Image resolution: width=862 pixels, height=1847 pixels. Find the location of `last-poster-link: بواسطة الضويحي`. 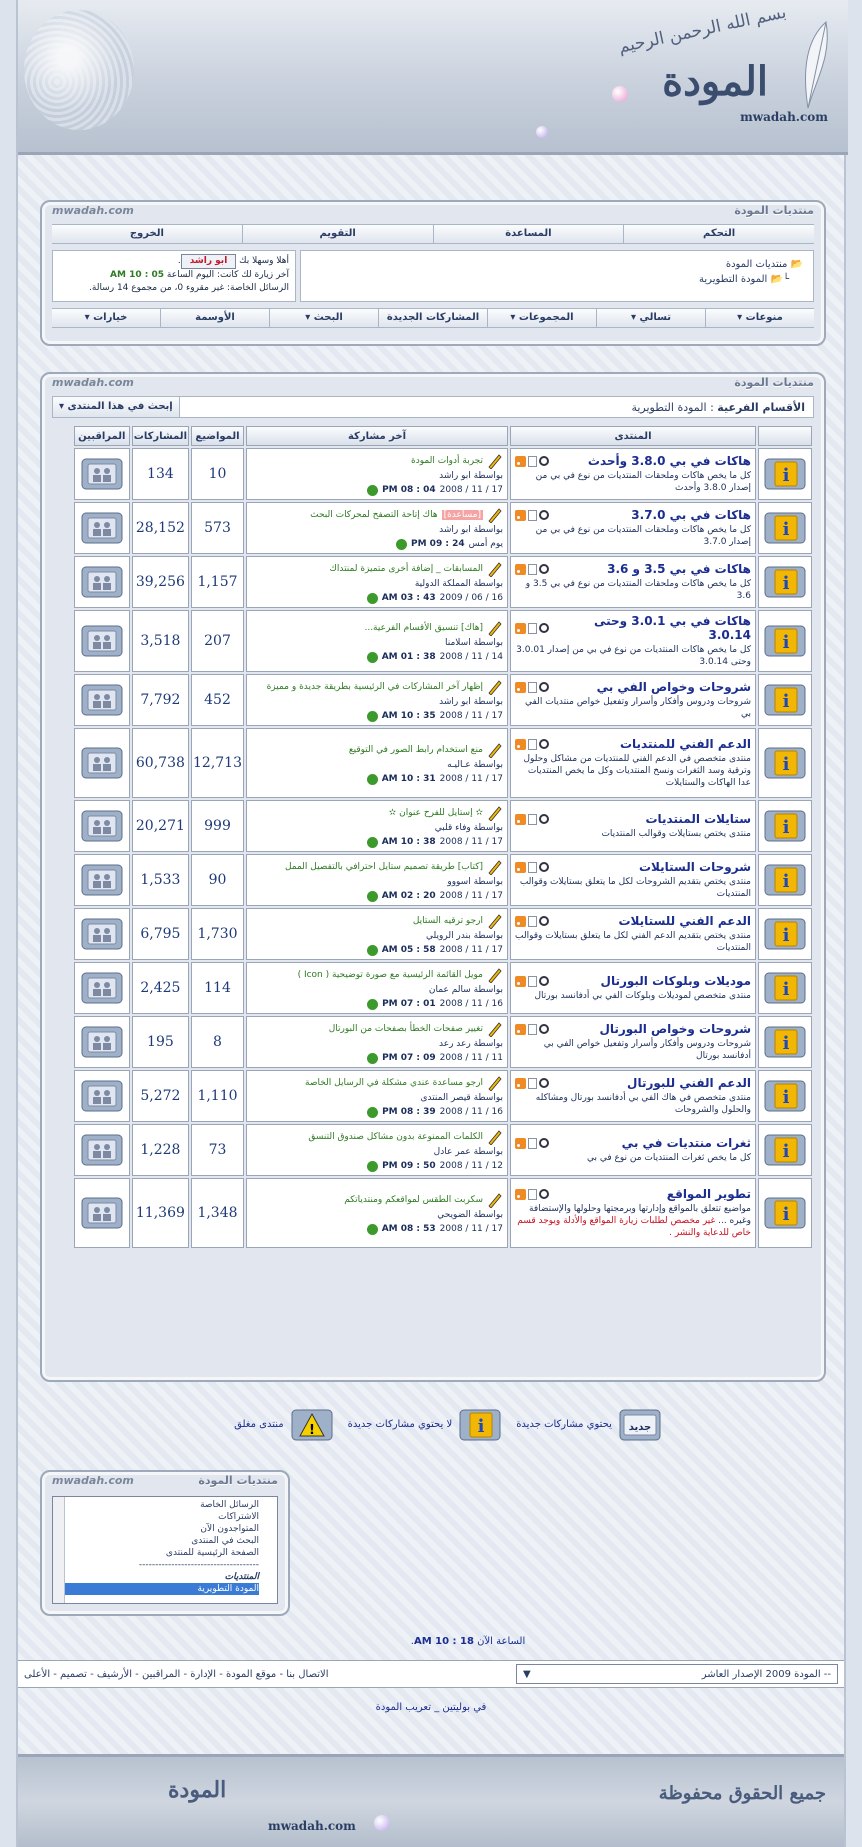

last-poster-link: بواسطة الضويحي is located at coordinates (377, 1215).